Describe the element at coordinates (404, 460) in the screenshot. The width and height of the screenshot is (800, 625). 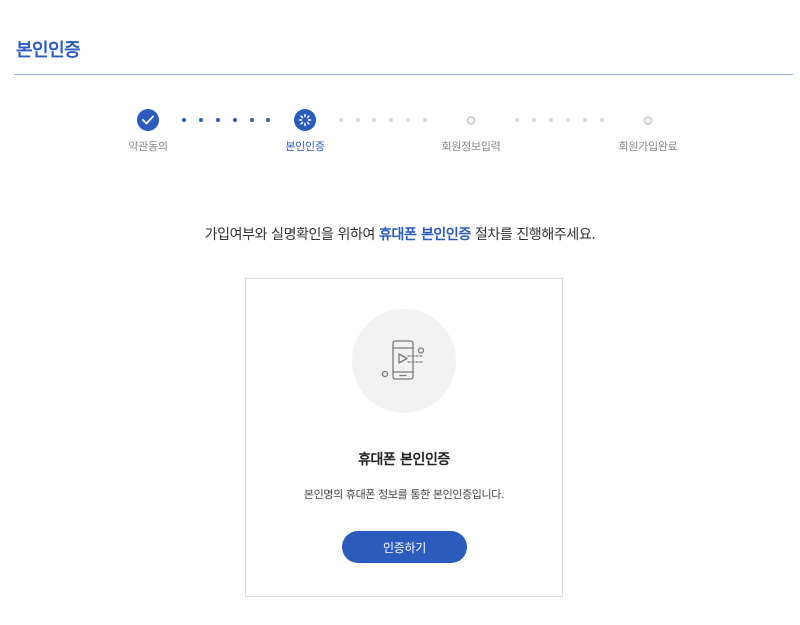
I see `card-title: 휴대폰 본인인증` at that location.